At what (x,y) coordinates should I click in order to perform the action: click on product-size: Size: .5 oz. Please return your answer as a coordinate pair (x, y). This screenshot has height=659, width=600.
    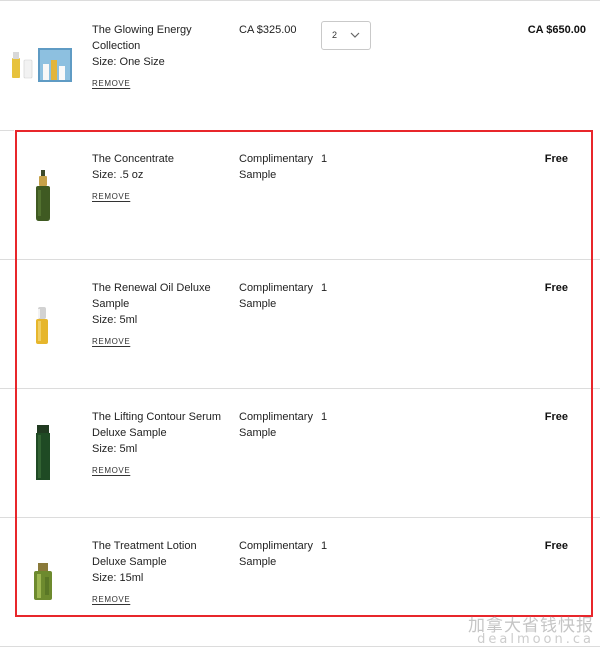
    Looking at the image, I should click on (118, 175).